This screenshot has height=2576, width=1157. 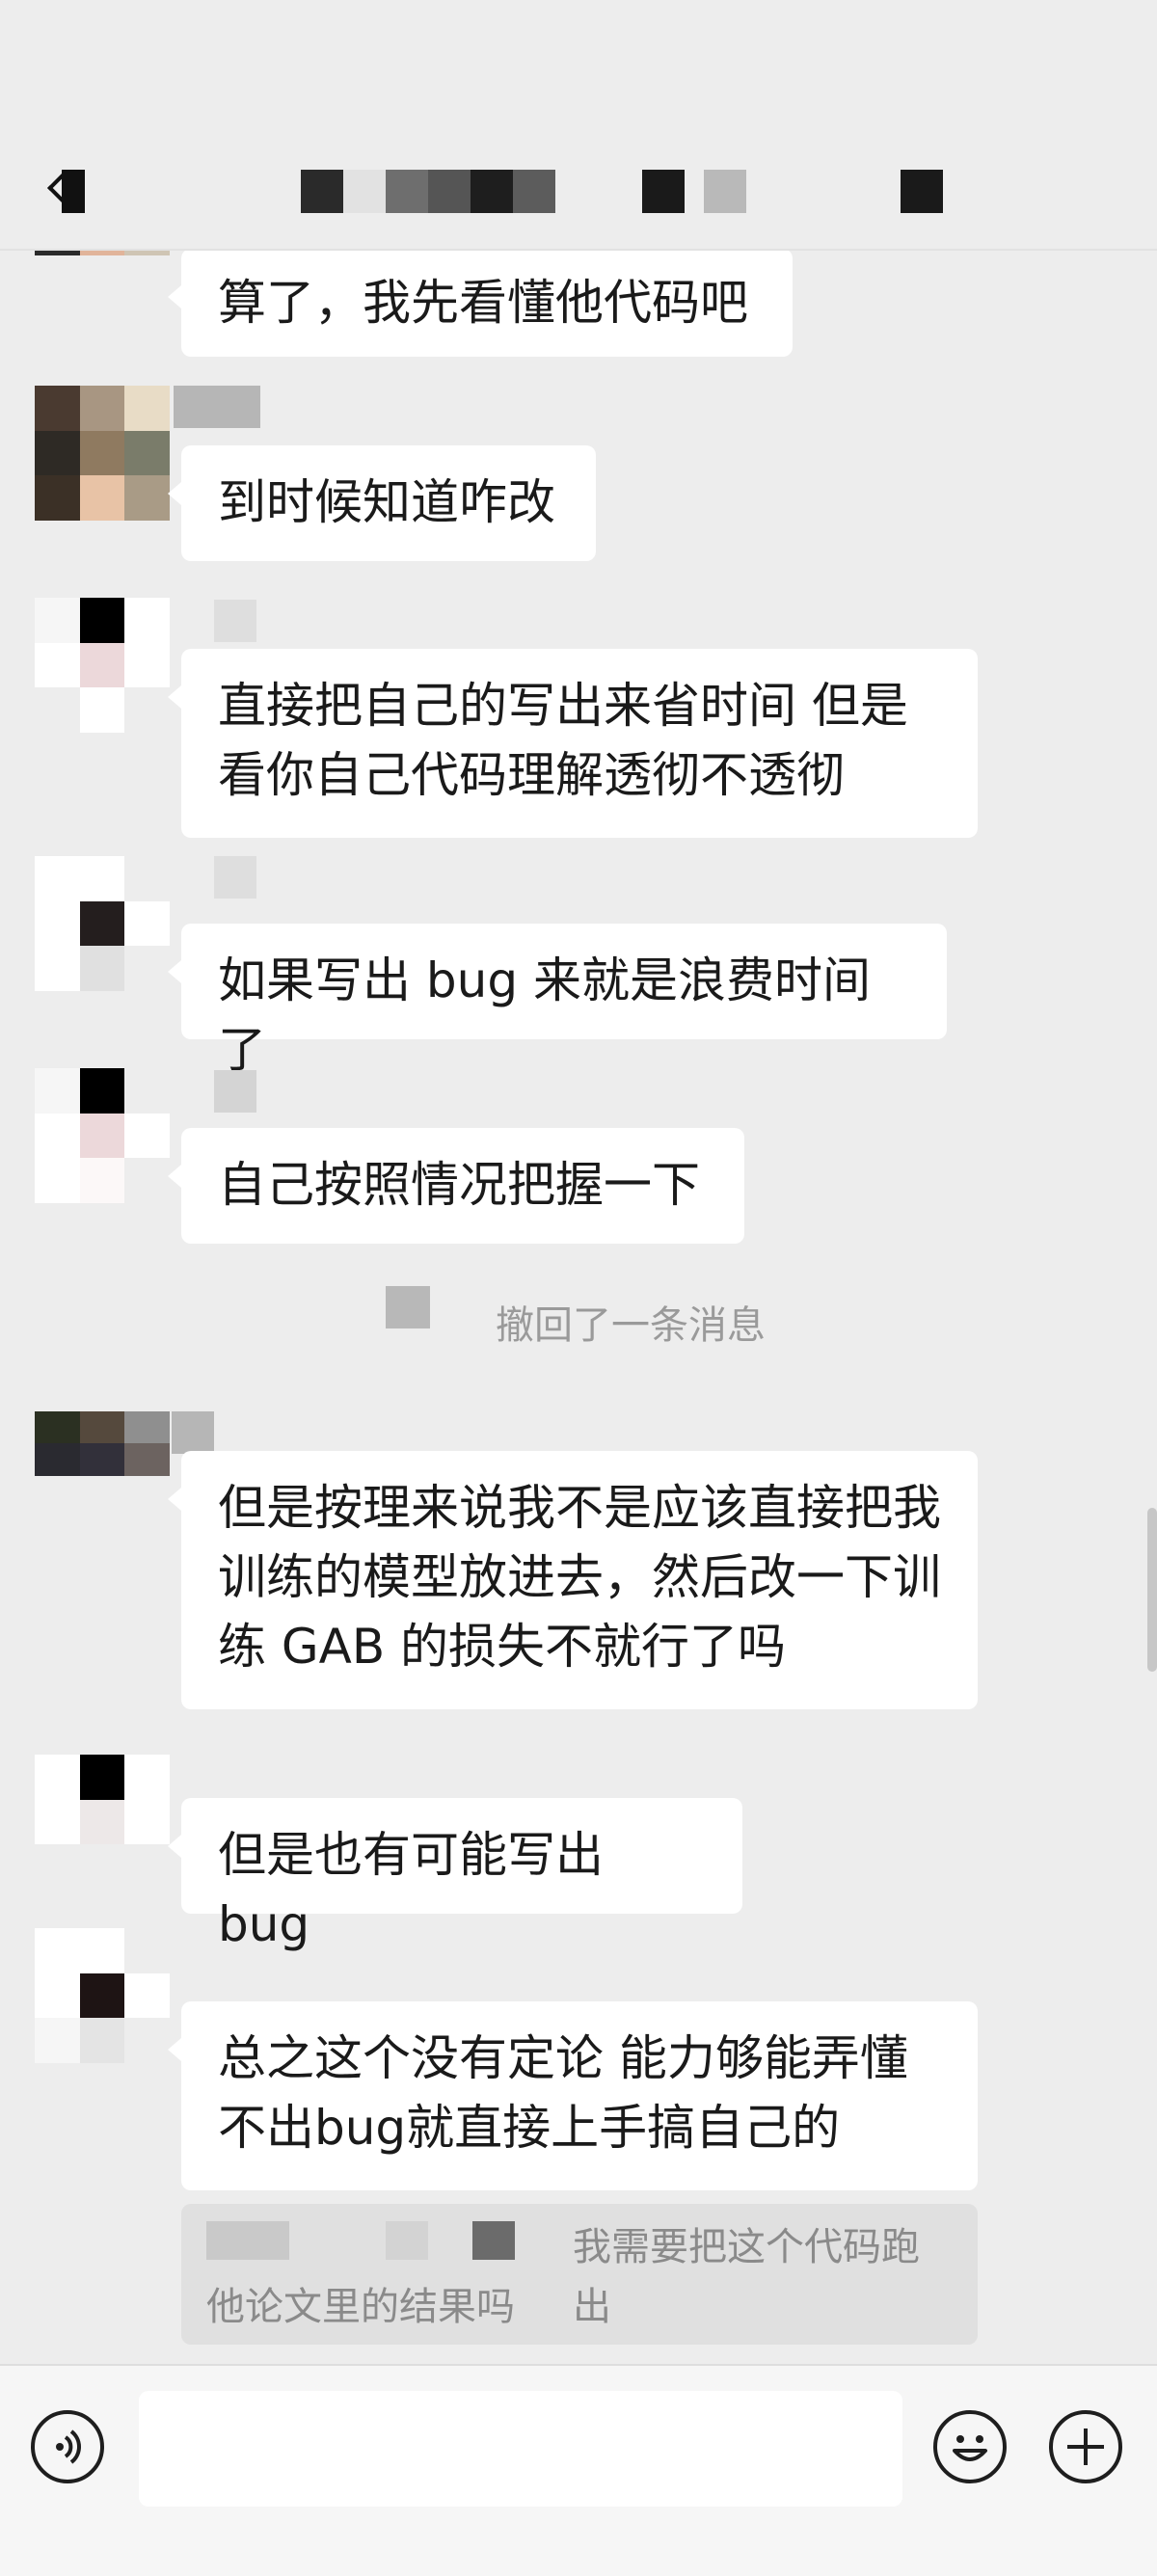 What do you see at coordinates (746, 2277) in the screenshot?
I see `quote-line-1: 我需要把这个代码跑出` at bounding box center [746, 2277].